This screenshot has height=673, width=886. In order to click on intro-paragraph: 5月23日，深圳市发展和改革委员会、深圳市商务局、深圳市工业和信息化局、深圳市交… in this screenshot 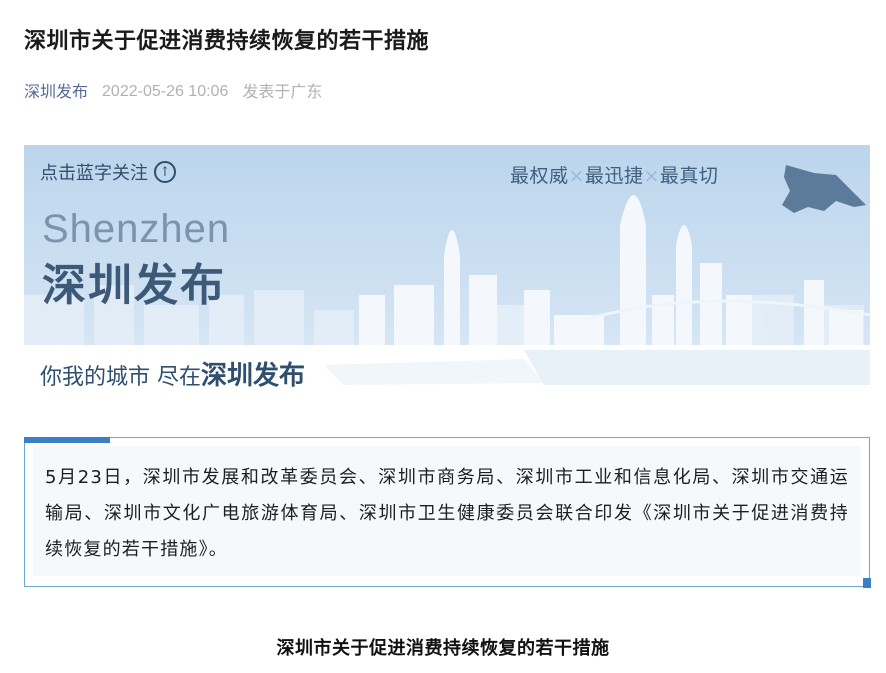, I will do `click(447, 513)`.